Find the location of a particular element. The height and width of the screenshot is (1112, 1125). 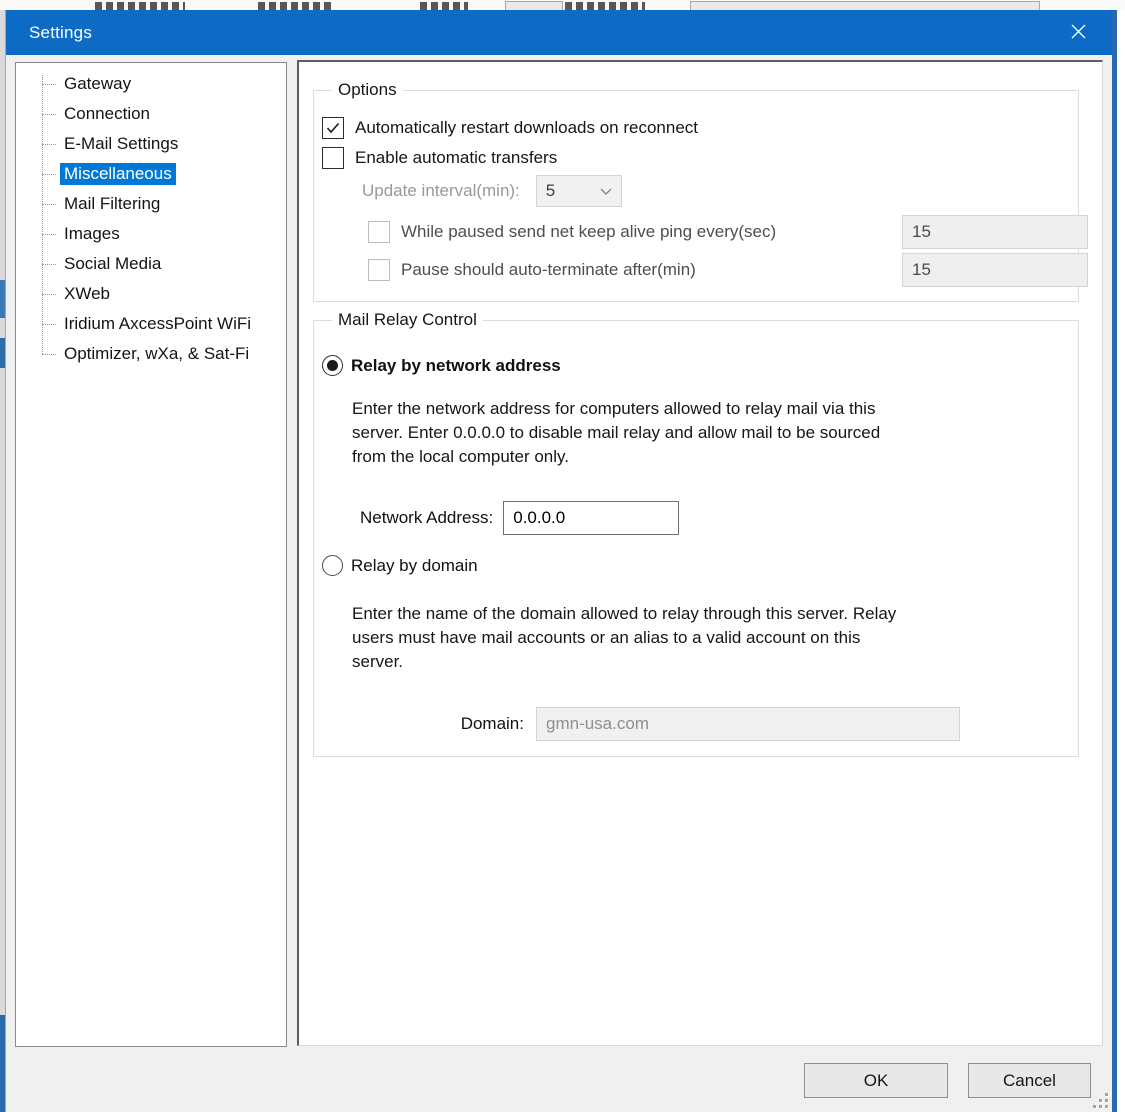

domain-label: Domain: is located at coordinates (492, 723).